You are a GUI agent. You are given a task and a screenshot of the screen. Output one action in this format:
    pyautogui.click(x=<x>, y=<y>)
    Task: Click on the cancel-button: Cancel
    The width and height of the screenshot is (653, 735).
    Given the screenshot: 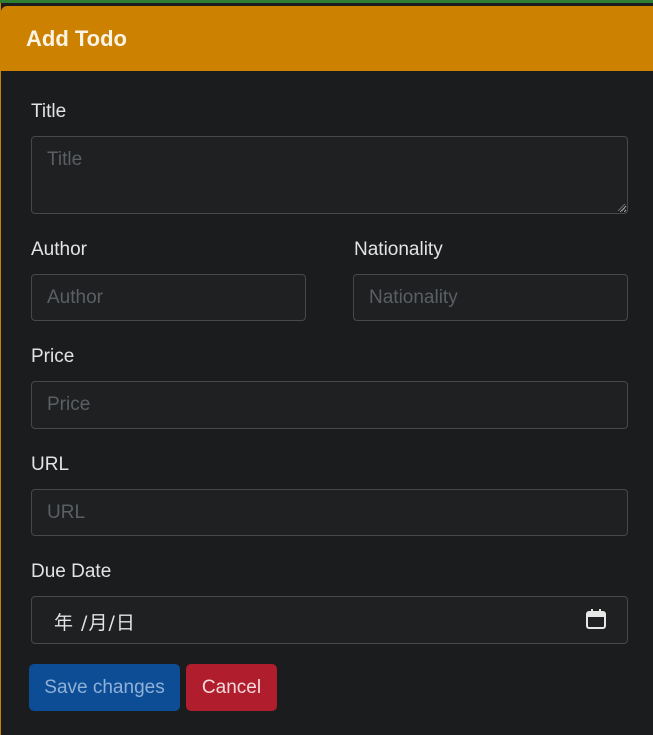 What is the action you would take?
    pyautogui.click(x=231, y=687)
    